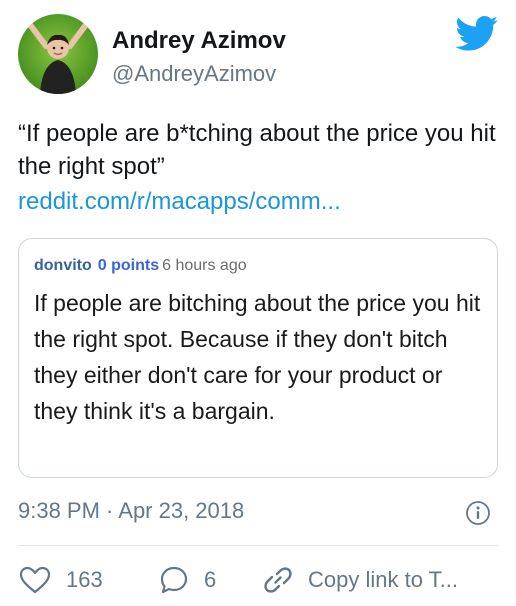 The width and height of the screenshot is (516, 606). What do you see at coordinates (199, 41) in the screenshot?
I see `display-name: Andrey Azimov` at bounding box center [199, 41].